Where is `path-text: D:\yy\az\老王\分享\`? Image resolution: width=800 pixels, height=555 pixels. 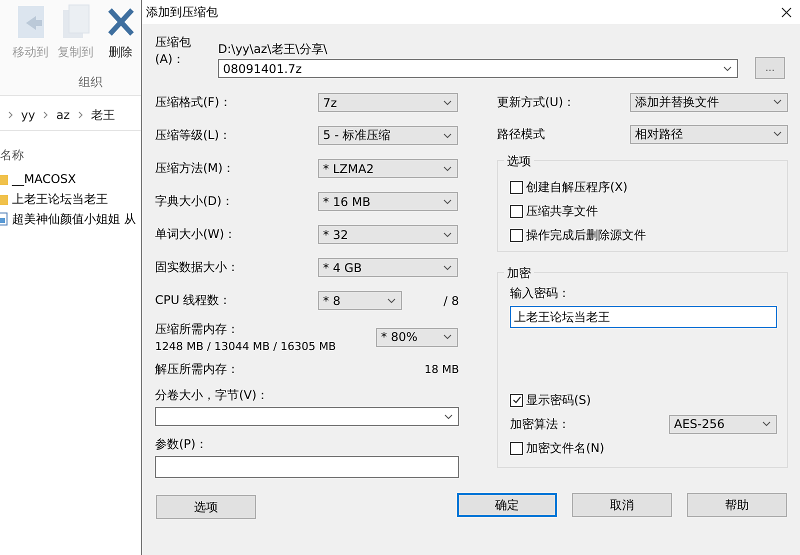 path-text: D:\yy\az\老王\分享\ is located at coordinates (273, 49).